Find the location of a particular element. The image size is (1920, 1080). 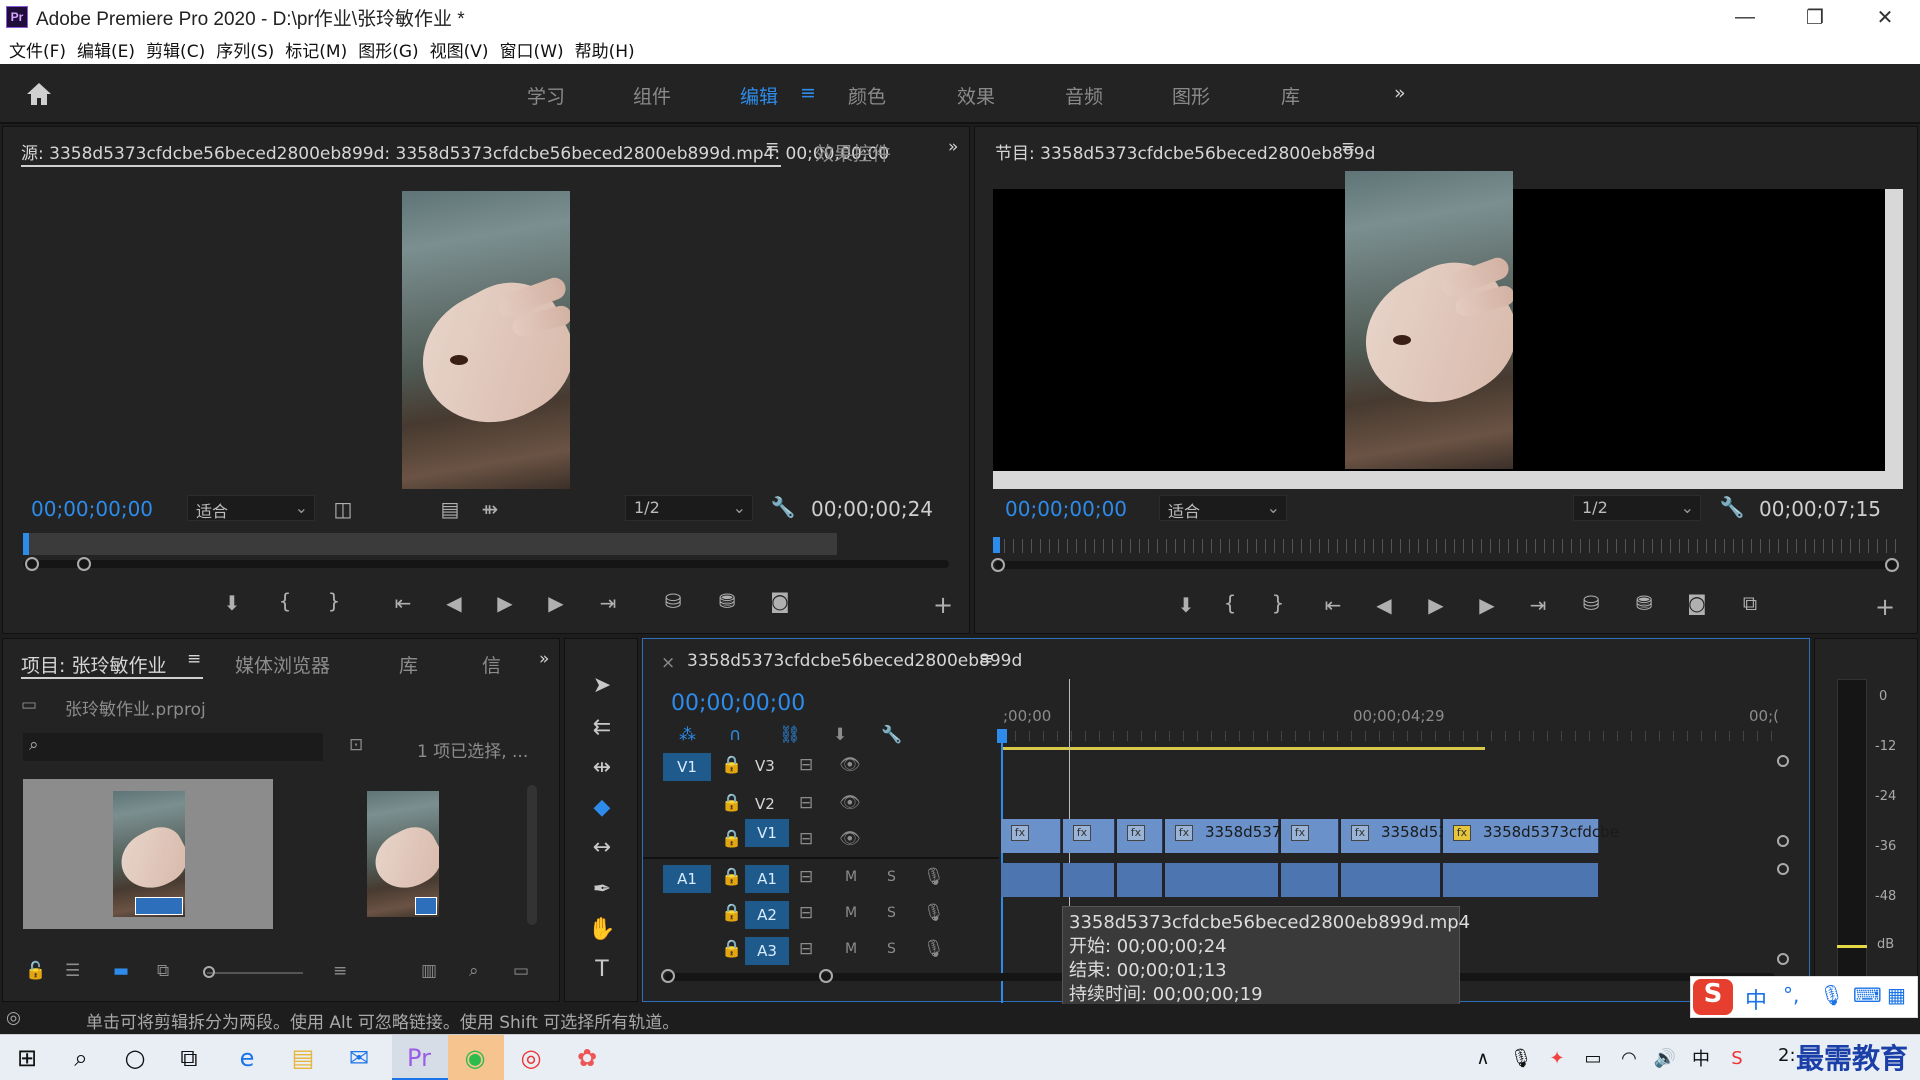

program-panel-menu-icon: ≡ is located at coordinates (1348, 147).